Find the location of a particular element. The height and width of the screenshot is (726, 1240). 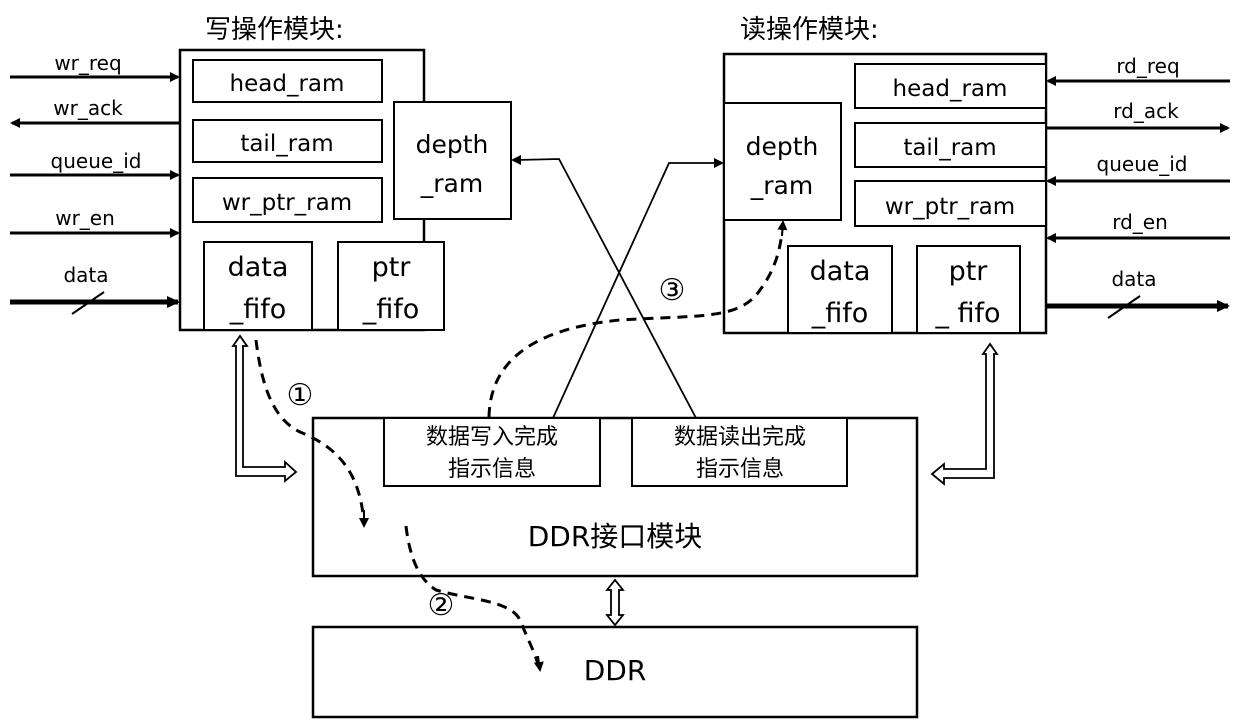

write-wr-ptr-ram-label: wr_ptr_ram is located at coordinates (287, 203).